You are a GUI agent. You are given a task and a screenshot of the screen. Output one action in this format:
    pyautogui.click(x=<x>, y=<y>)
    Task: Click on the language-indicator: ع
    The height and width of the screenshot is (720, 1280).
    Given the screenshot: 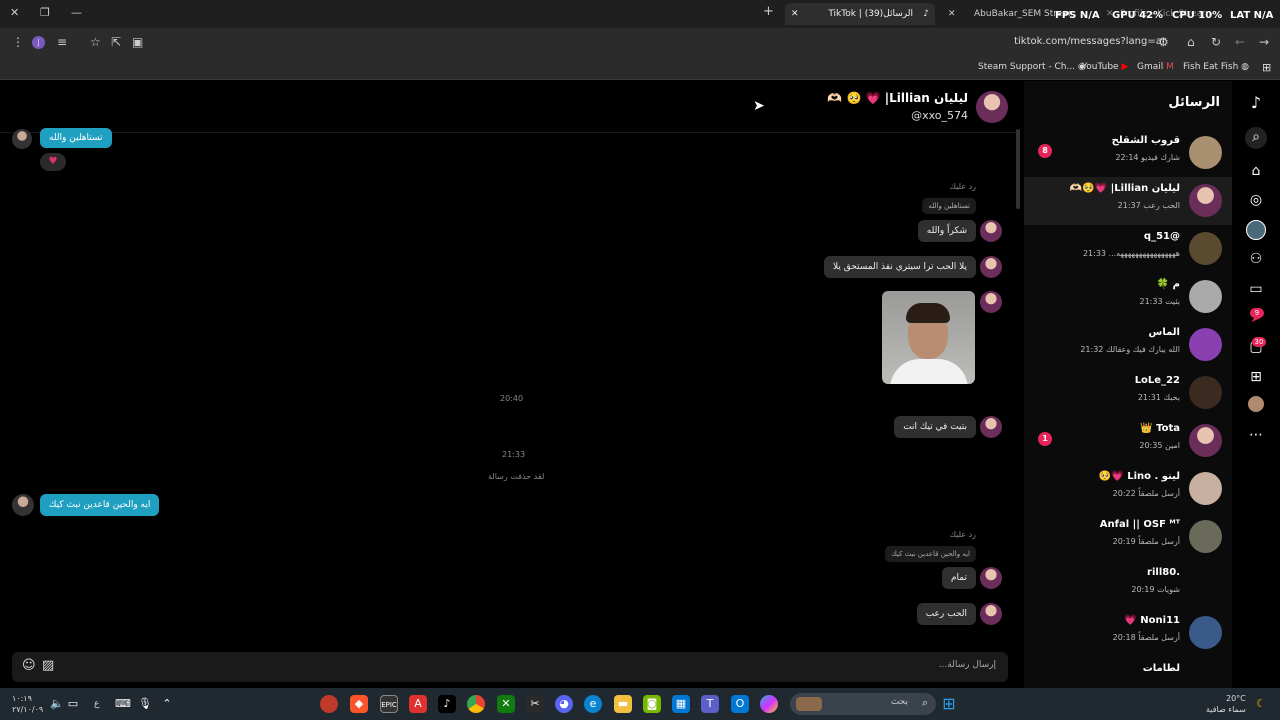 What is the action you would take?
    pyautogui.click(x=96, y=704)
    